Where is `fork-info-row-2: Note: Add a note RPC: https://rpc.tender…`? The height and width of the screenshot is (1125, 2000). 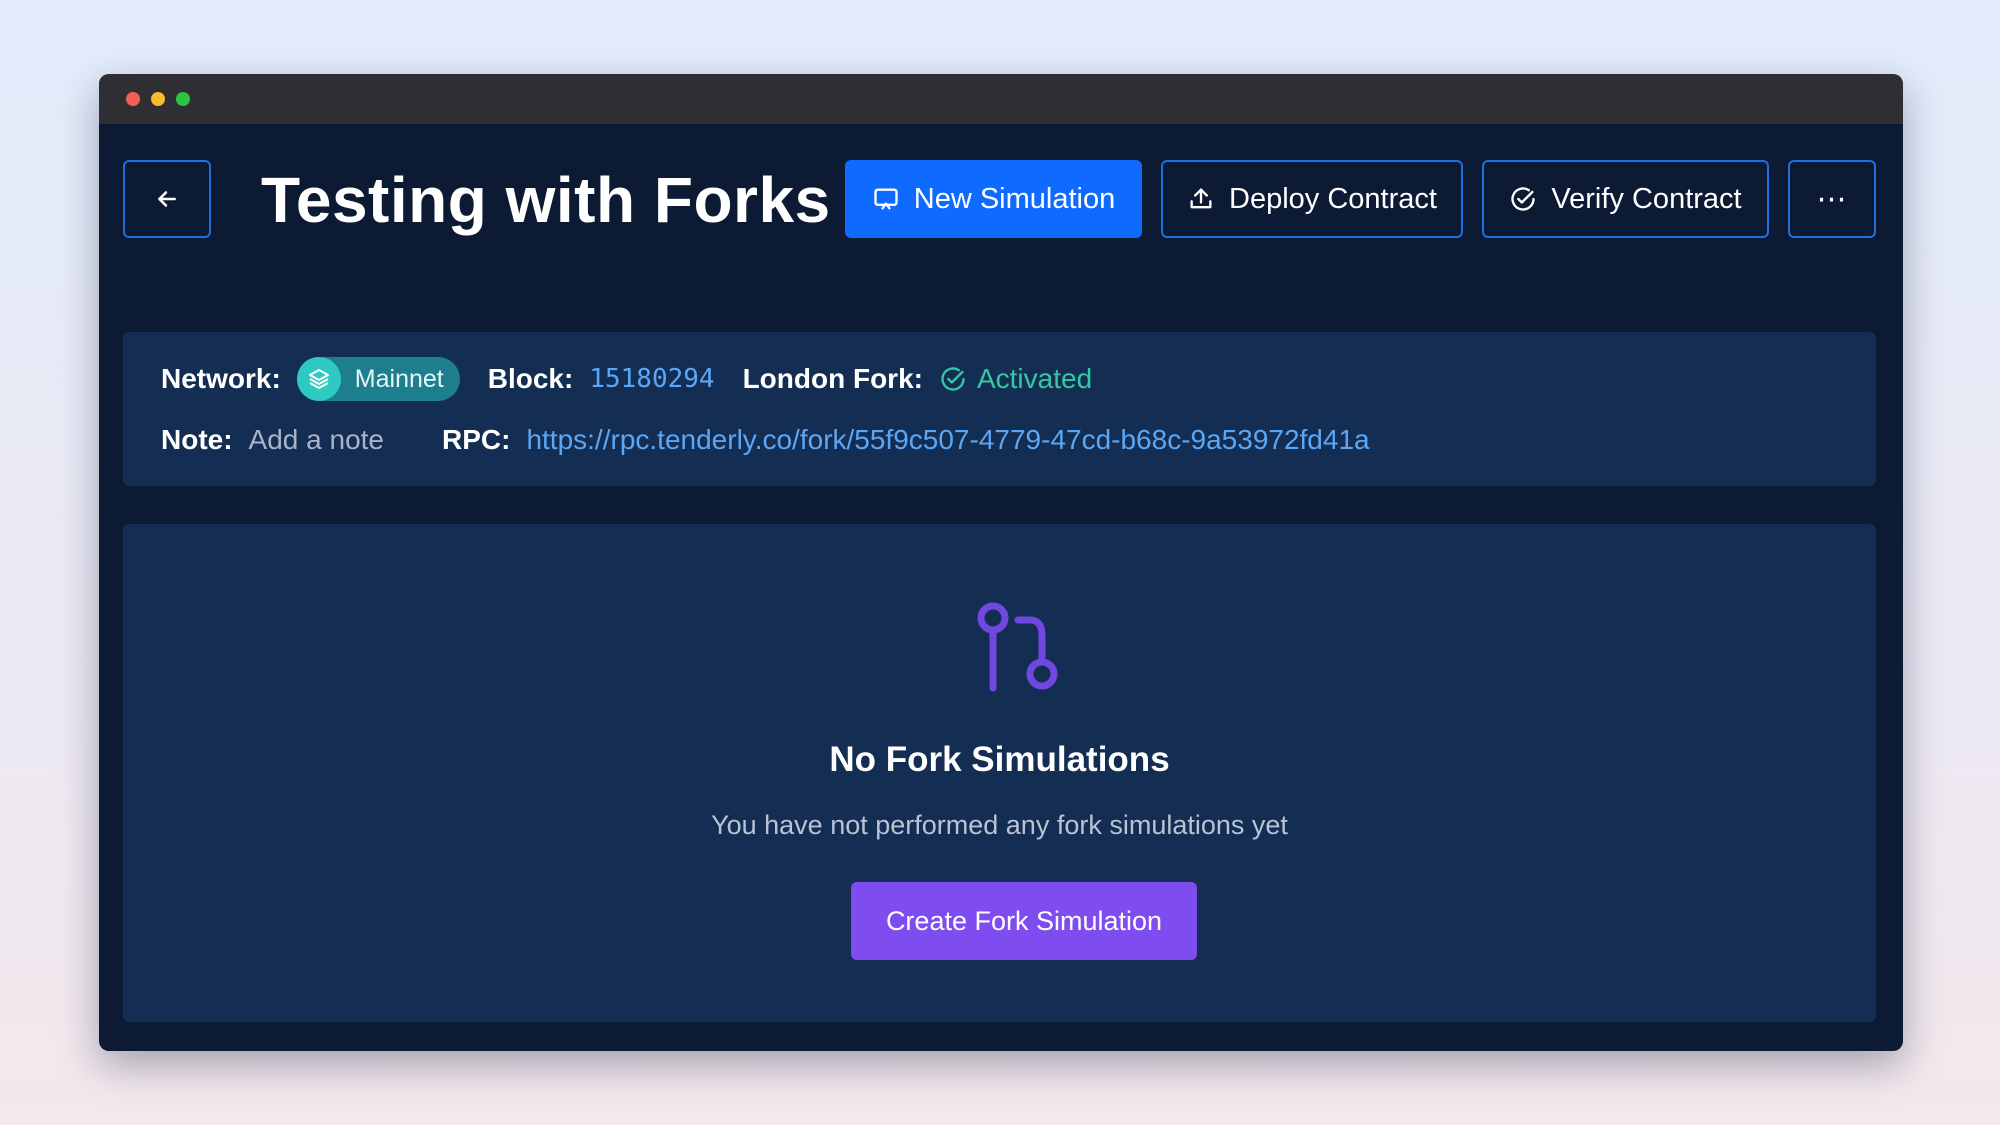 fork-info-row-2: Note: Add a note RPC: https://rpc.tender… is located at coordinates (765, 440).